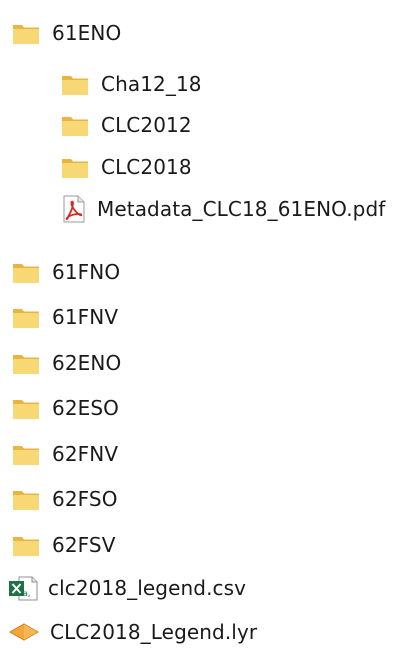 The height and width of the screenshot is (649, 416). What do you see at coordinates (87, 33) in the screenshot?
I see `tree-item-label: 61ENO` at bounding box center [87, 33].